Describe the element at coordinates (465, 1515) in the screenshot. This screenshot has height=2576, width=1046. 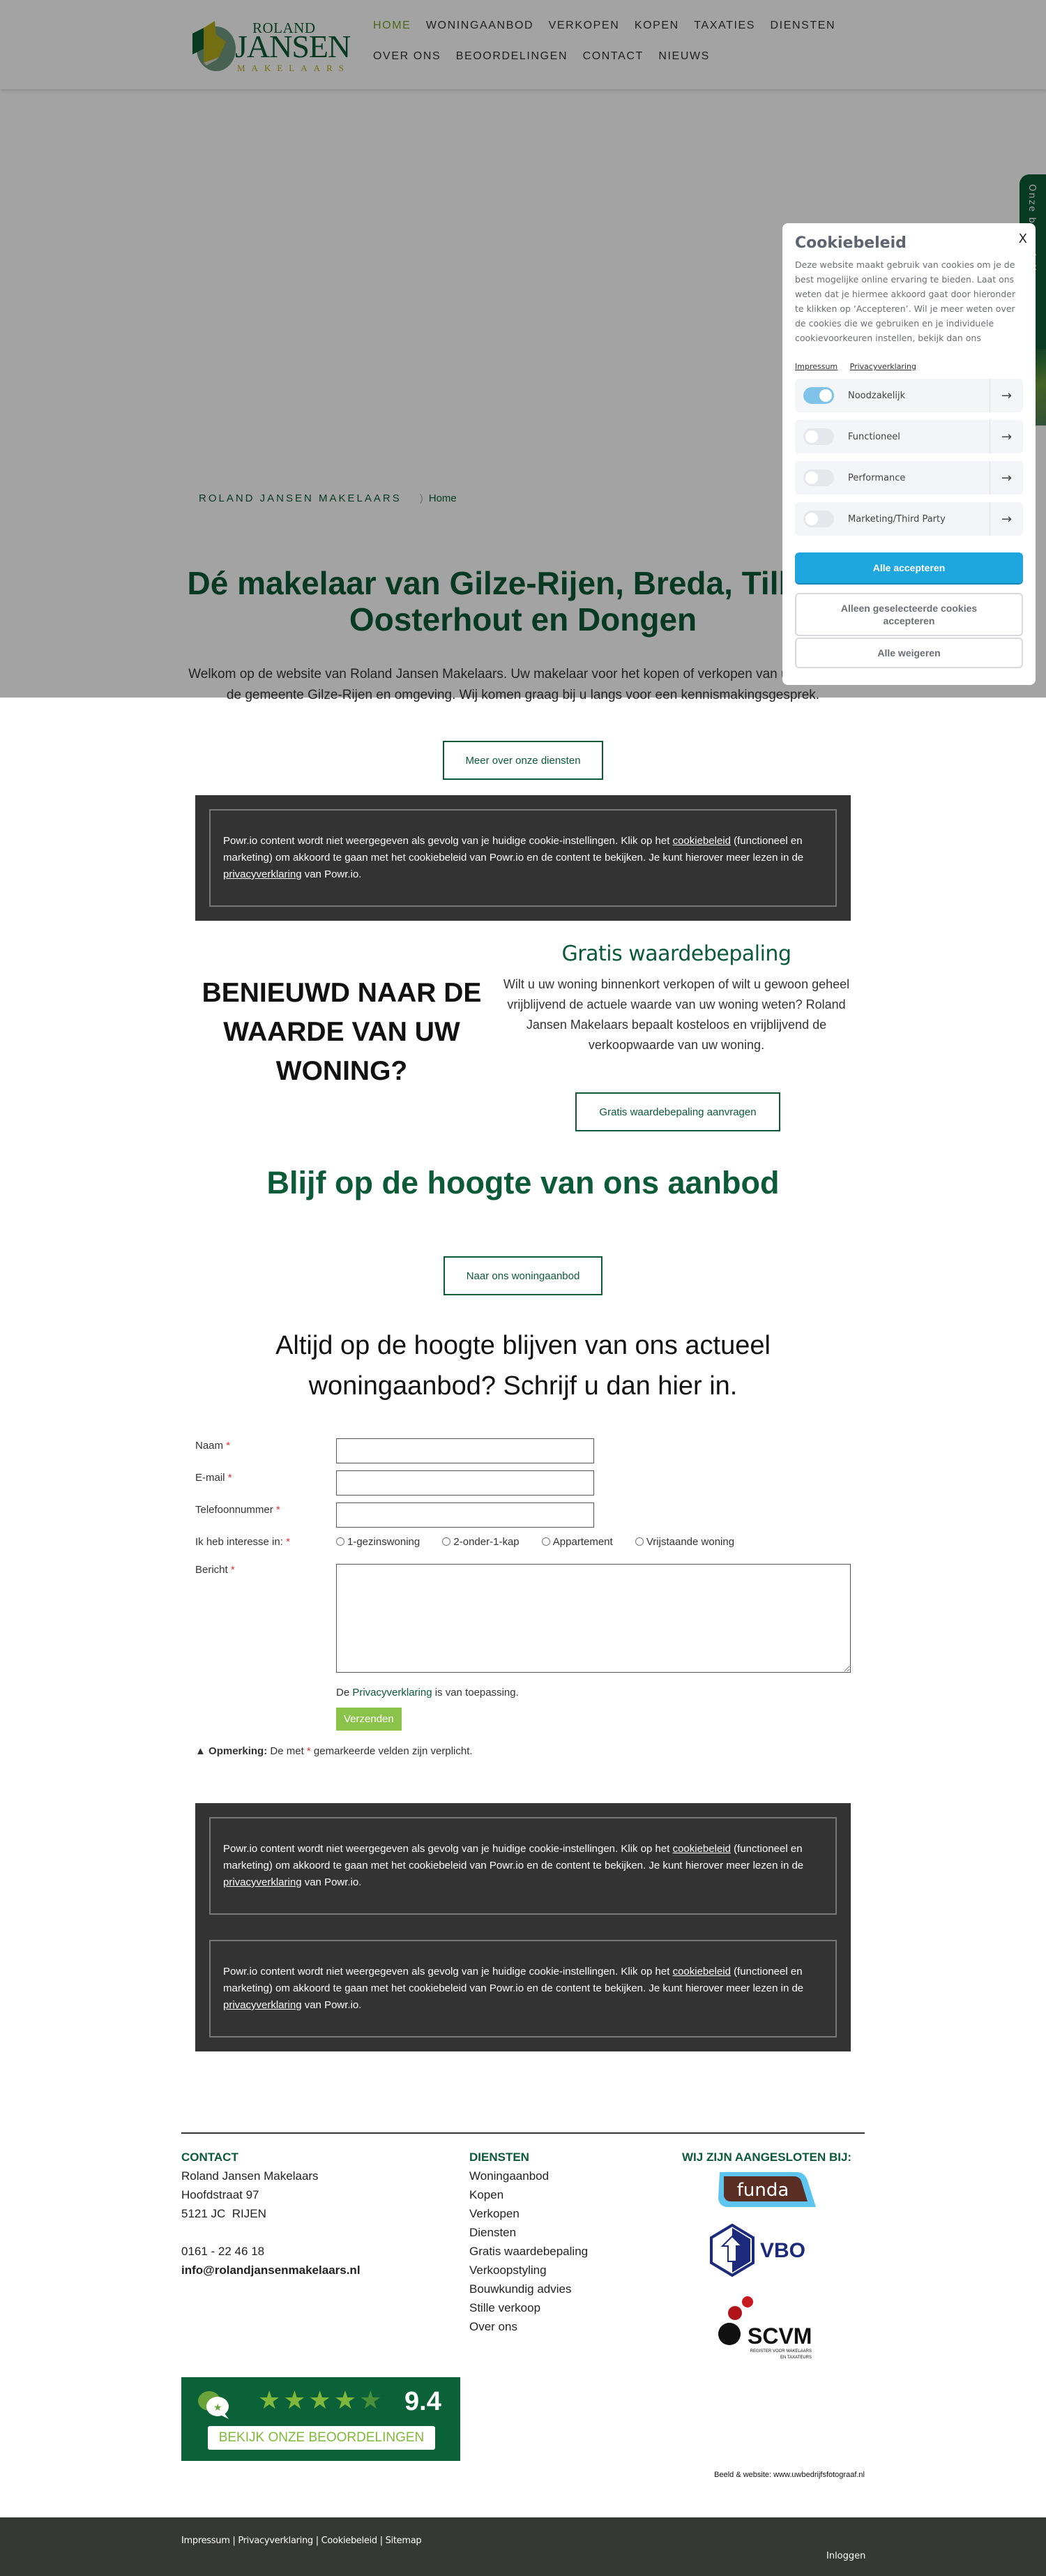
I see `phone-field` at that location.